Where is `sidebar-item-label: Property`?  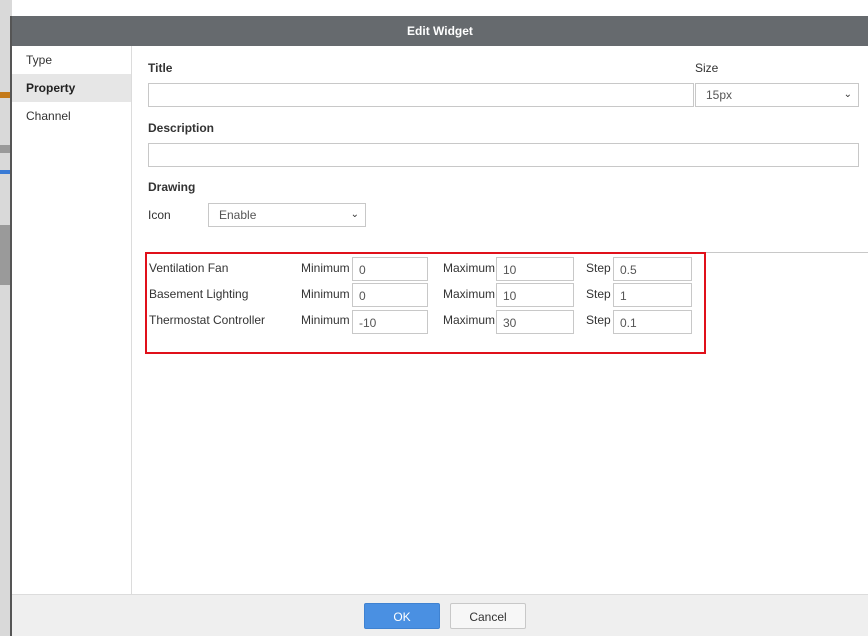
sidebar-item-label: Property is located at coordinates (51, 88).